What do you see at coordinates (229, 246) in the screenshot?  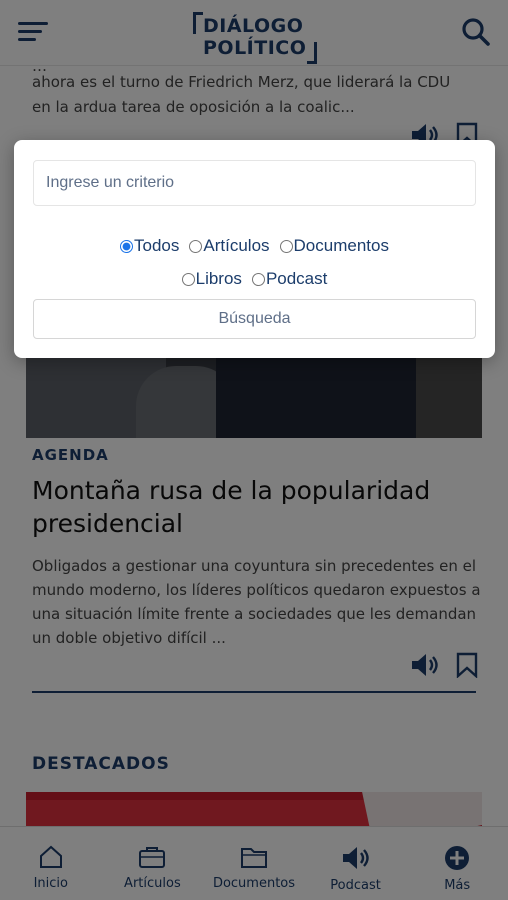 I see `filter-articulos: Artículos` at bounding box center [229, 246].